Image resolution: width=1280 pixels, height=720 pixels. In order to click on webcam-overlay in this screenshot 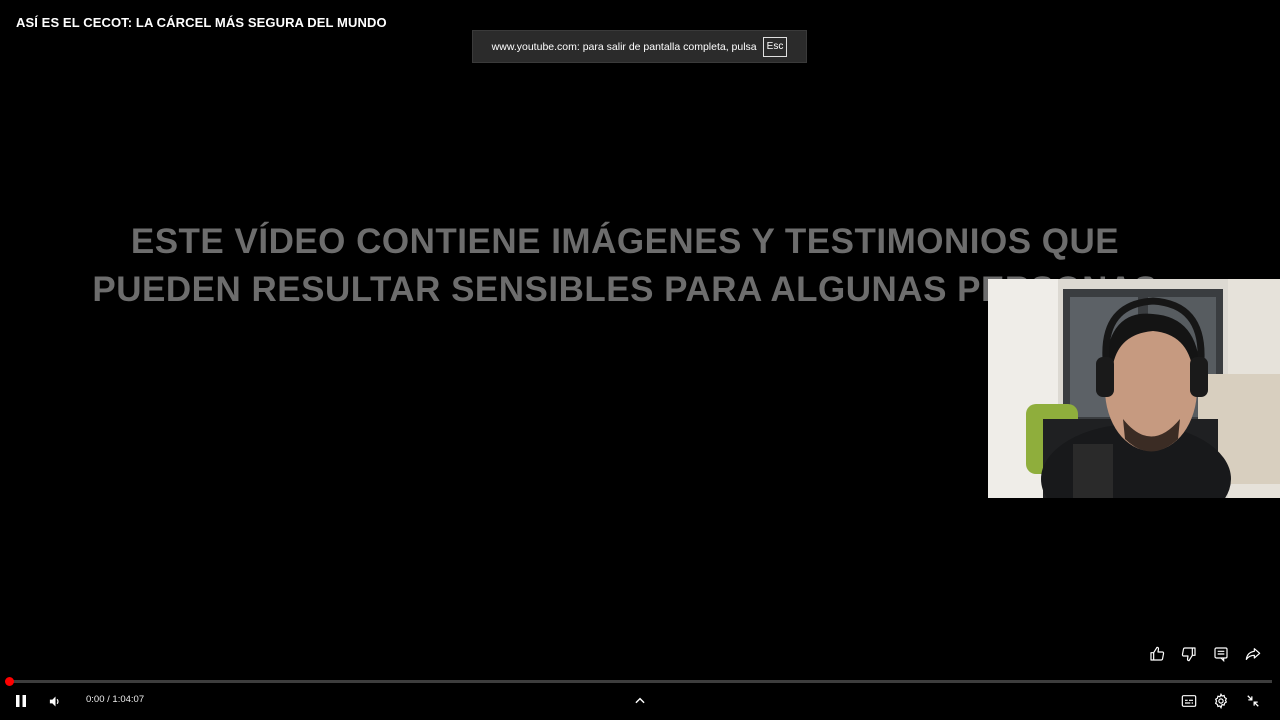, I will do `click(1134, 388)`.